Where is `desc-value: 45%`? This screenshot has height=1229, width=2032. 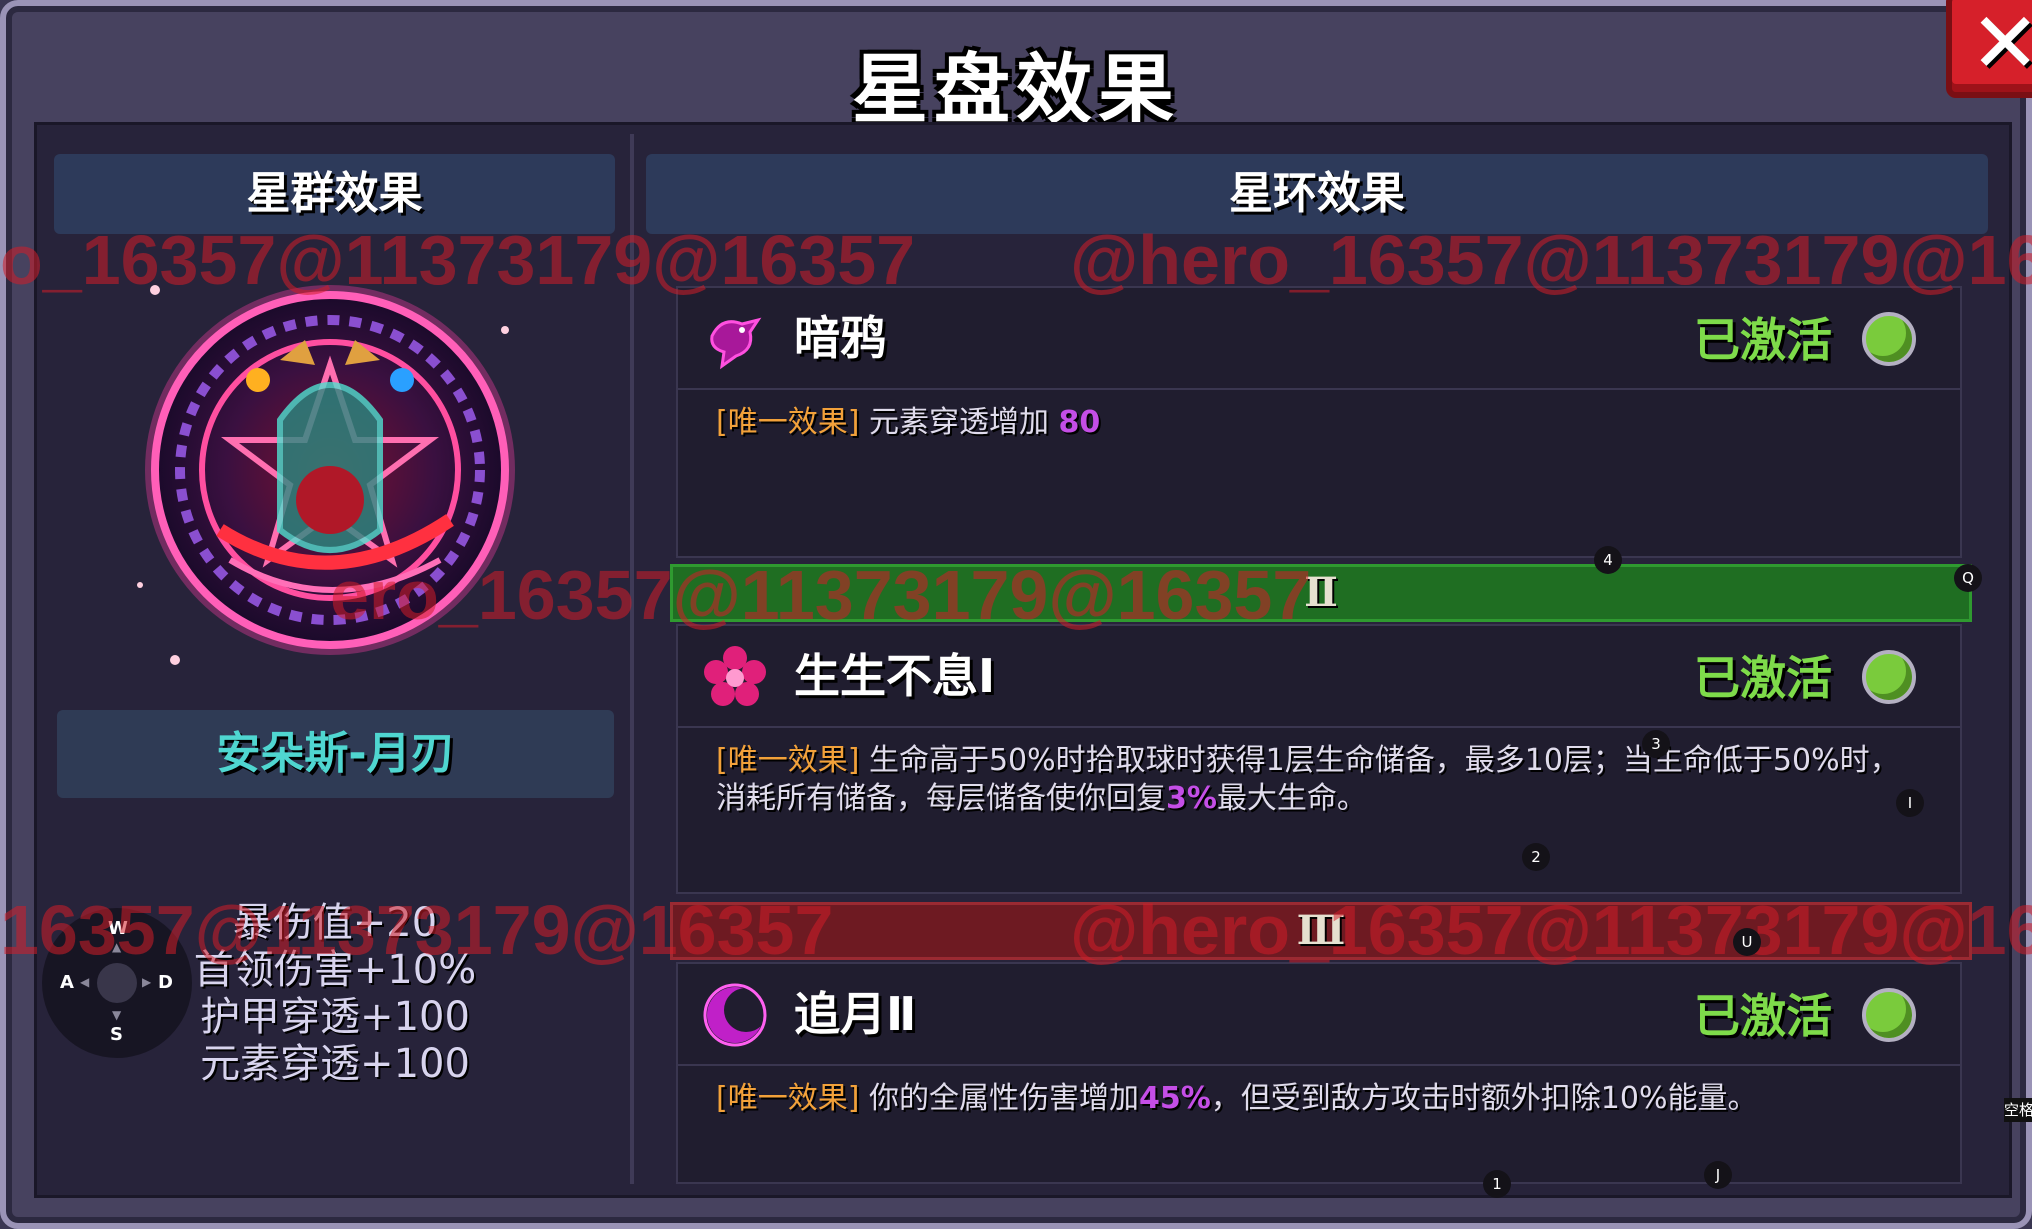
desc-value: 45% is located at coordinates (1174, 1098).